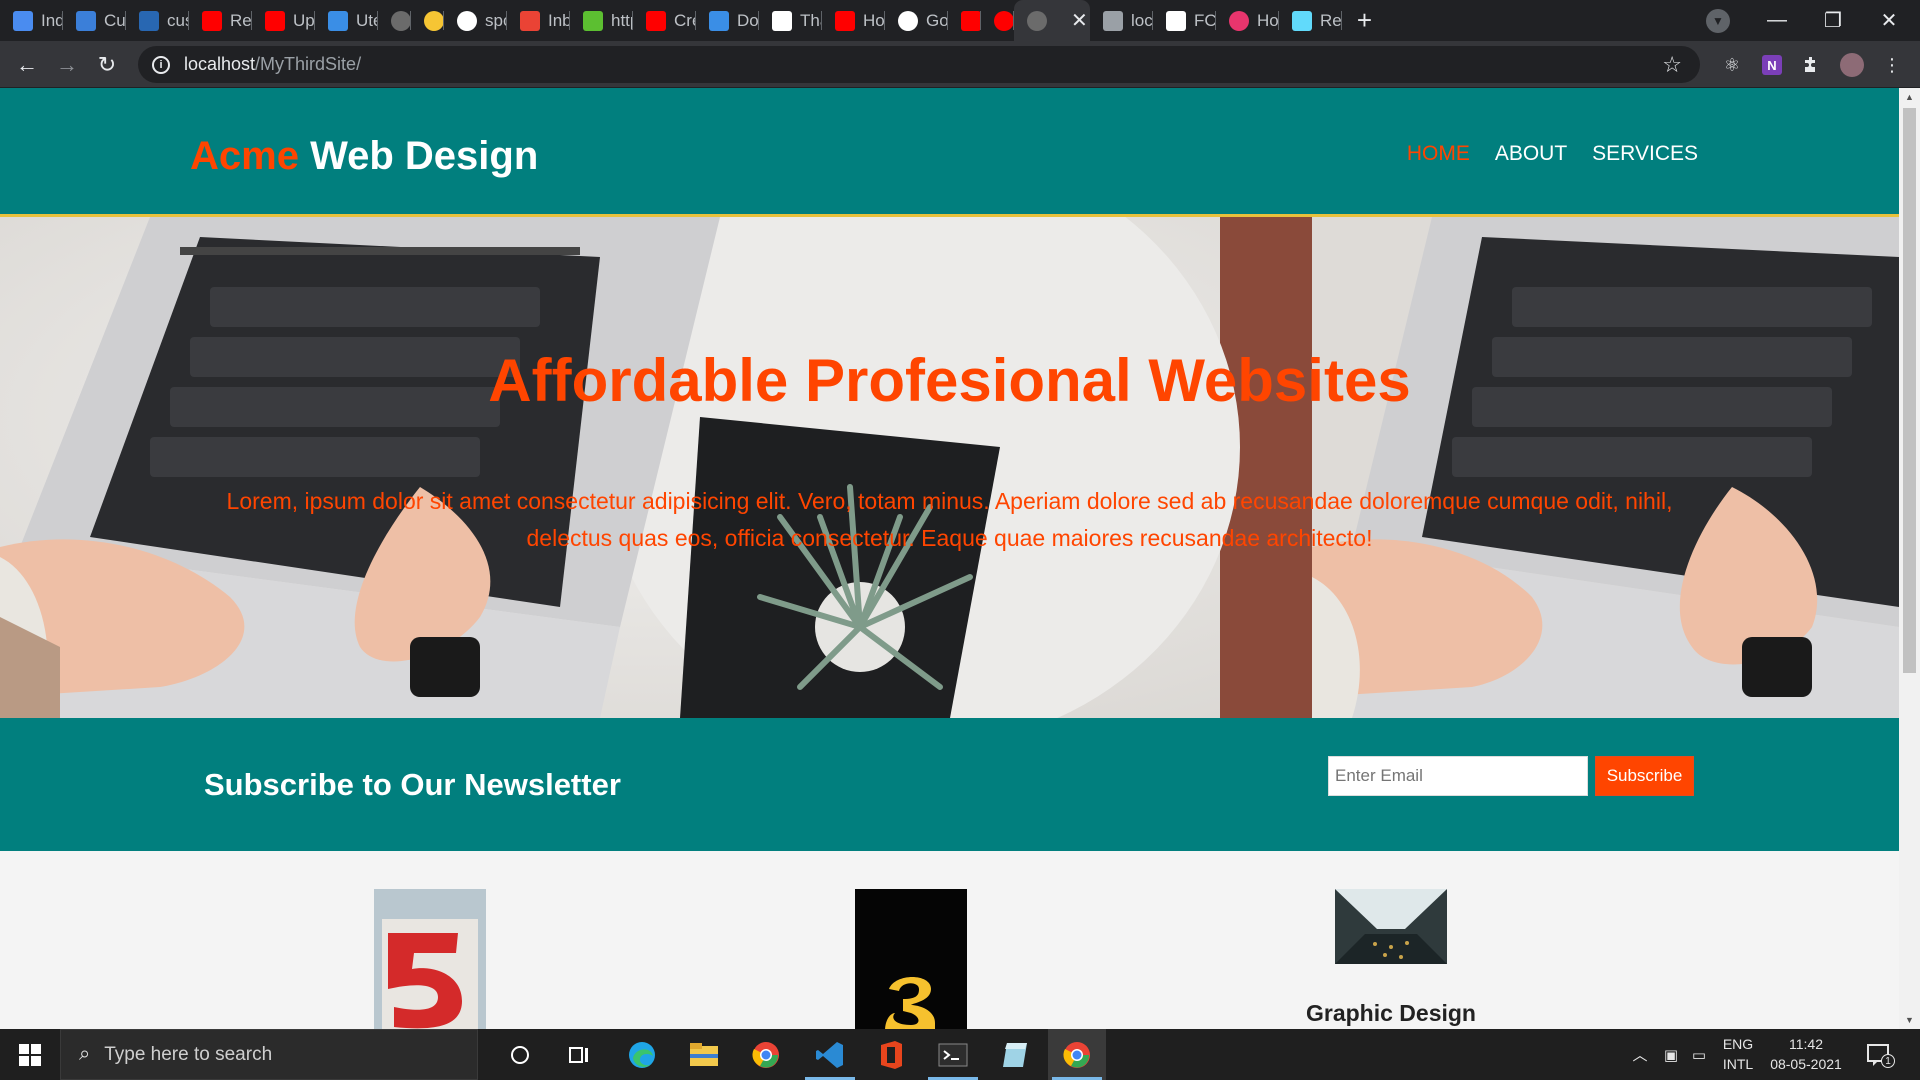 This screenshot has width=1920, height=1080. What do you see at coordinates (1077, 1054) in the screenshot?
I see `chrome-active-icon` at bounding box center [1077, 1054].